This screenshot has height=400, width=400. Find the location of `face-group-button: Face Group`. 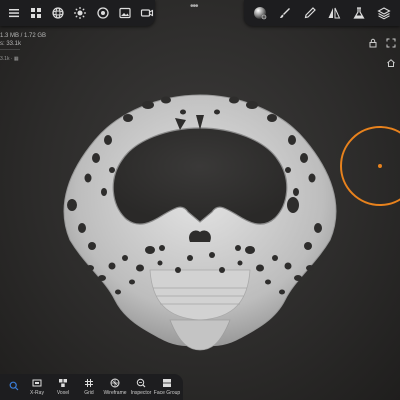

face-group-button: Face Group is located at coordinates (167, 387).